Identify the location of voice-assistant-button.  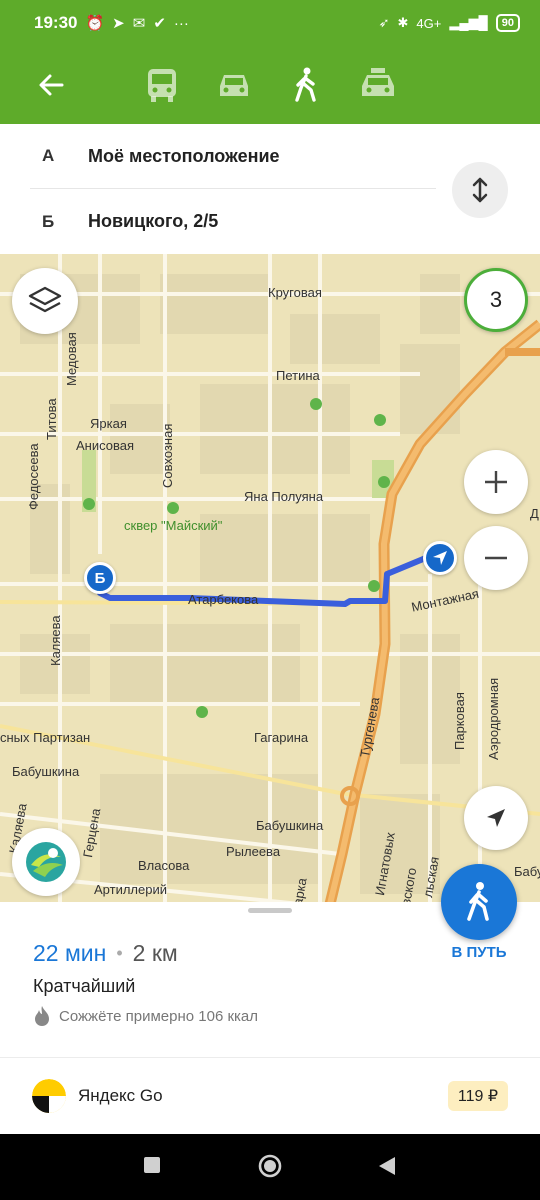
(46, 862).